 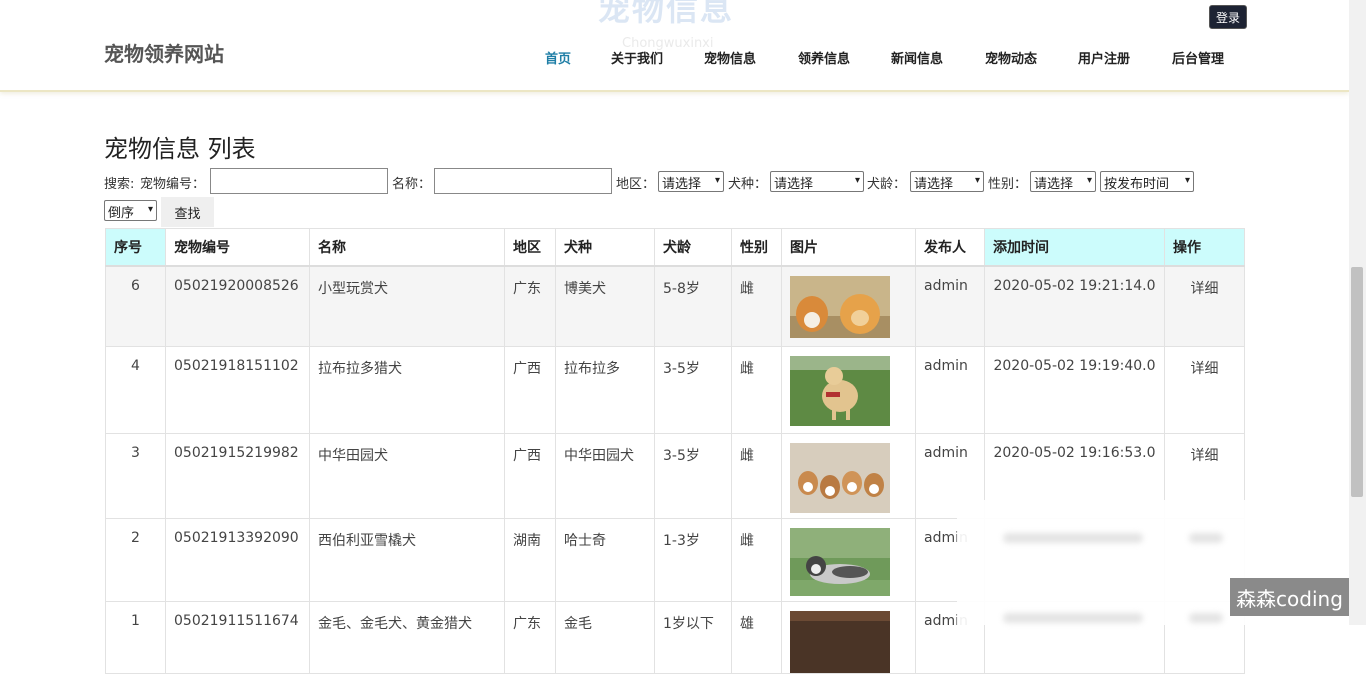 I want to click on cell-name: 中华田园犬, so click(x=407, y=475).